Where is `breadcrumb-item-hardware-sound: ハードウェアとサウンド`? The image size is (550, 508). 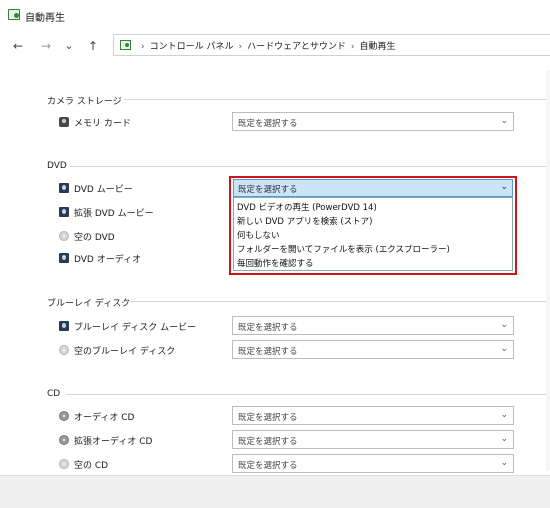
breadcrumb-item-hardware-sound: ハードウェアとサウンド is located at coordinates (296, 47).